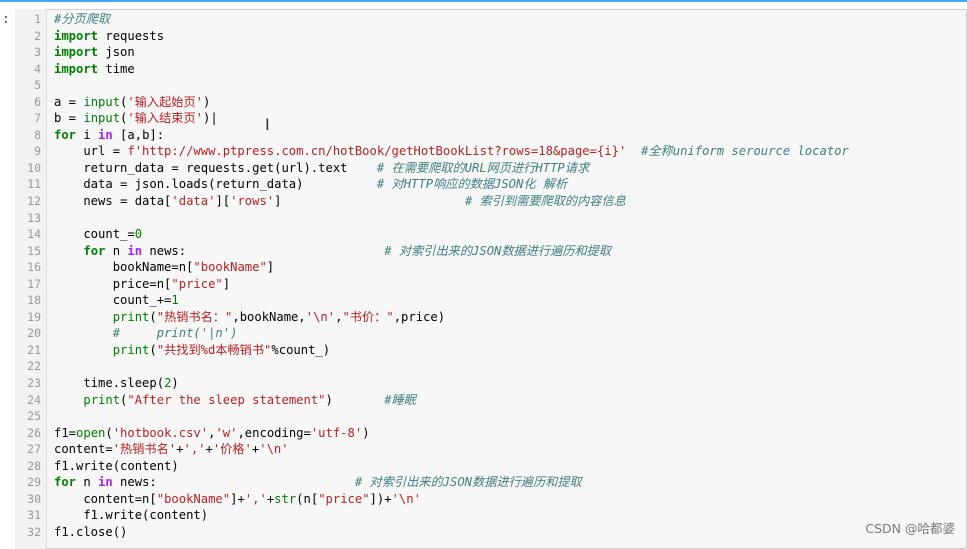 The image size is (967, 549). I want to click on code-line: 15 for n in news: # 对索引出来的JSON数据进行遍历和提取, so click(483, 251).